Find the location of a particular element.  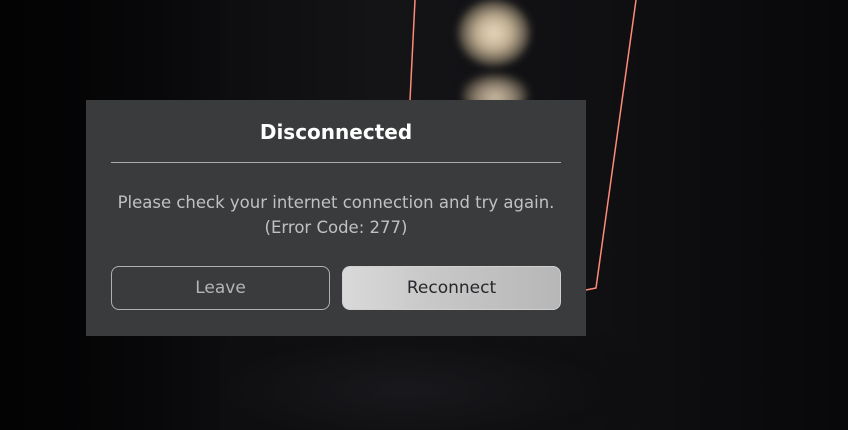

error-code-text: (Error Code: 277) is located at coordinates (336, 227).